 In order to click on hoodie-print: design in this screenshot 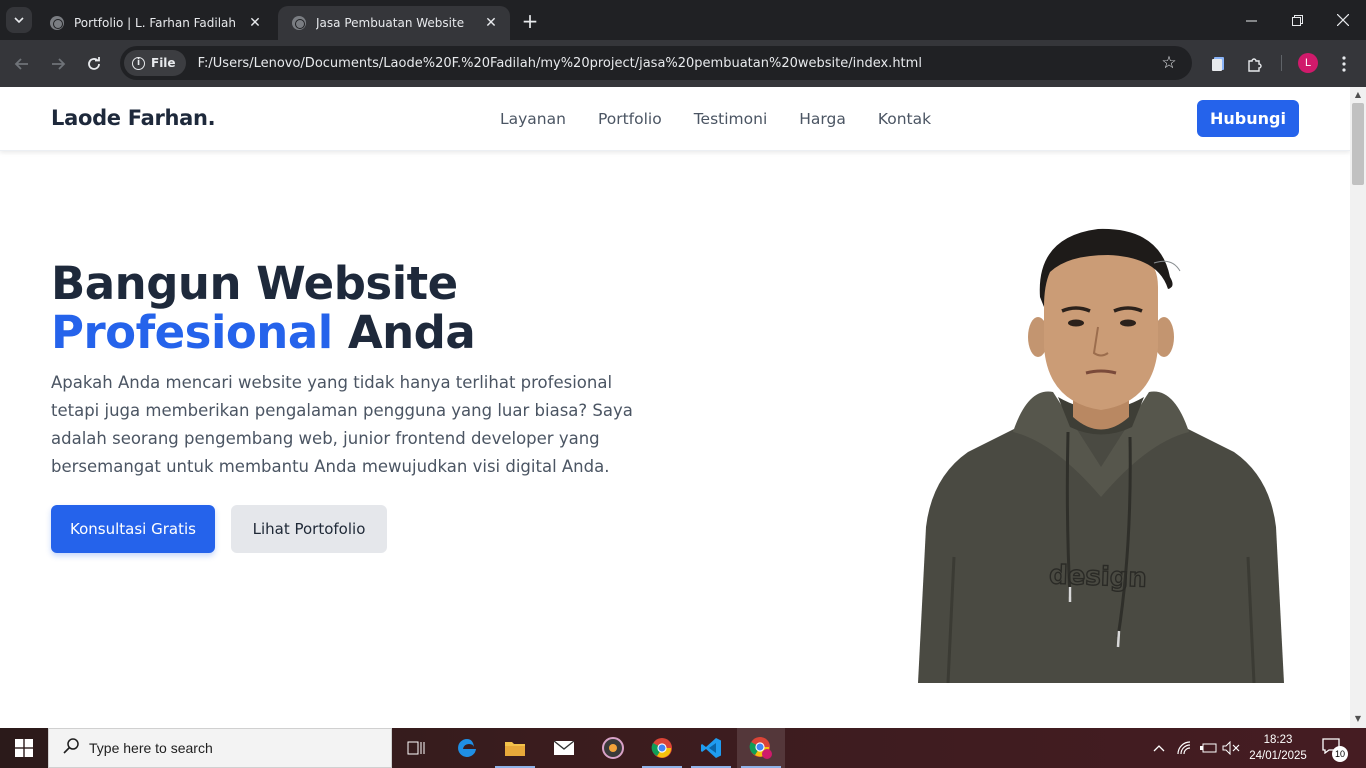, I will do `click(1098, 576)`.